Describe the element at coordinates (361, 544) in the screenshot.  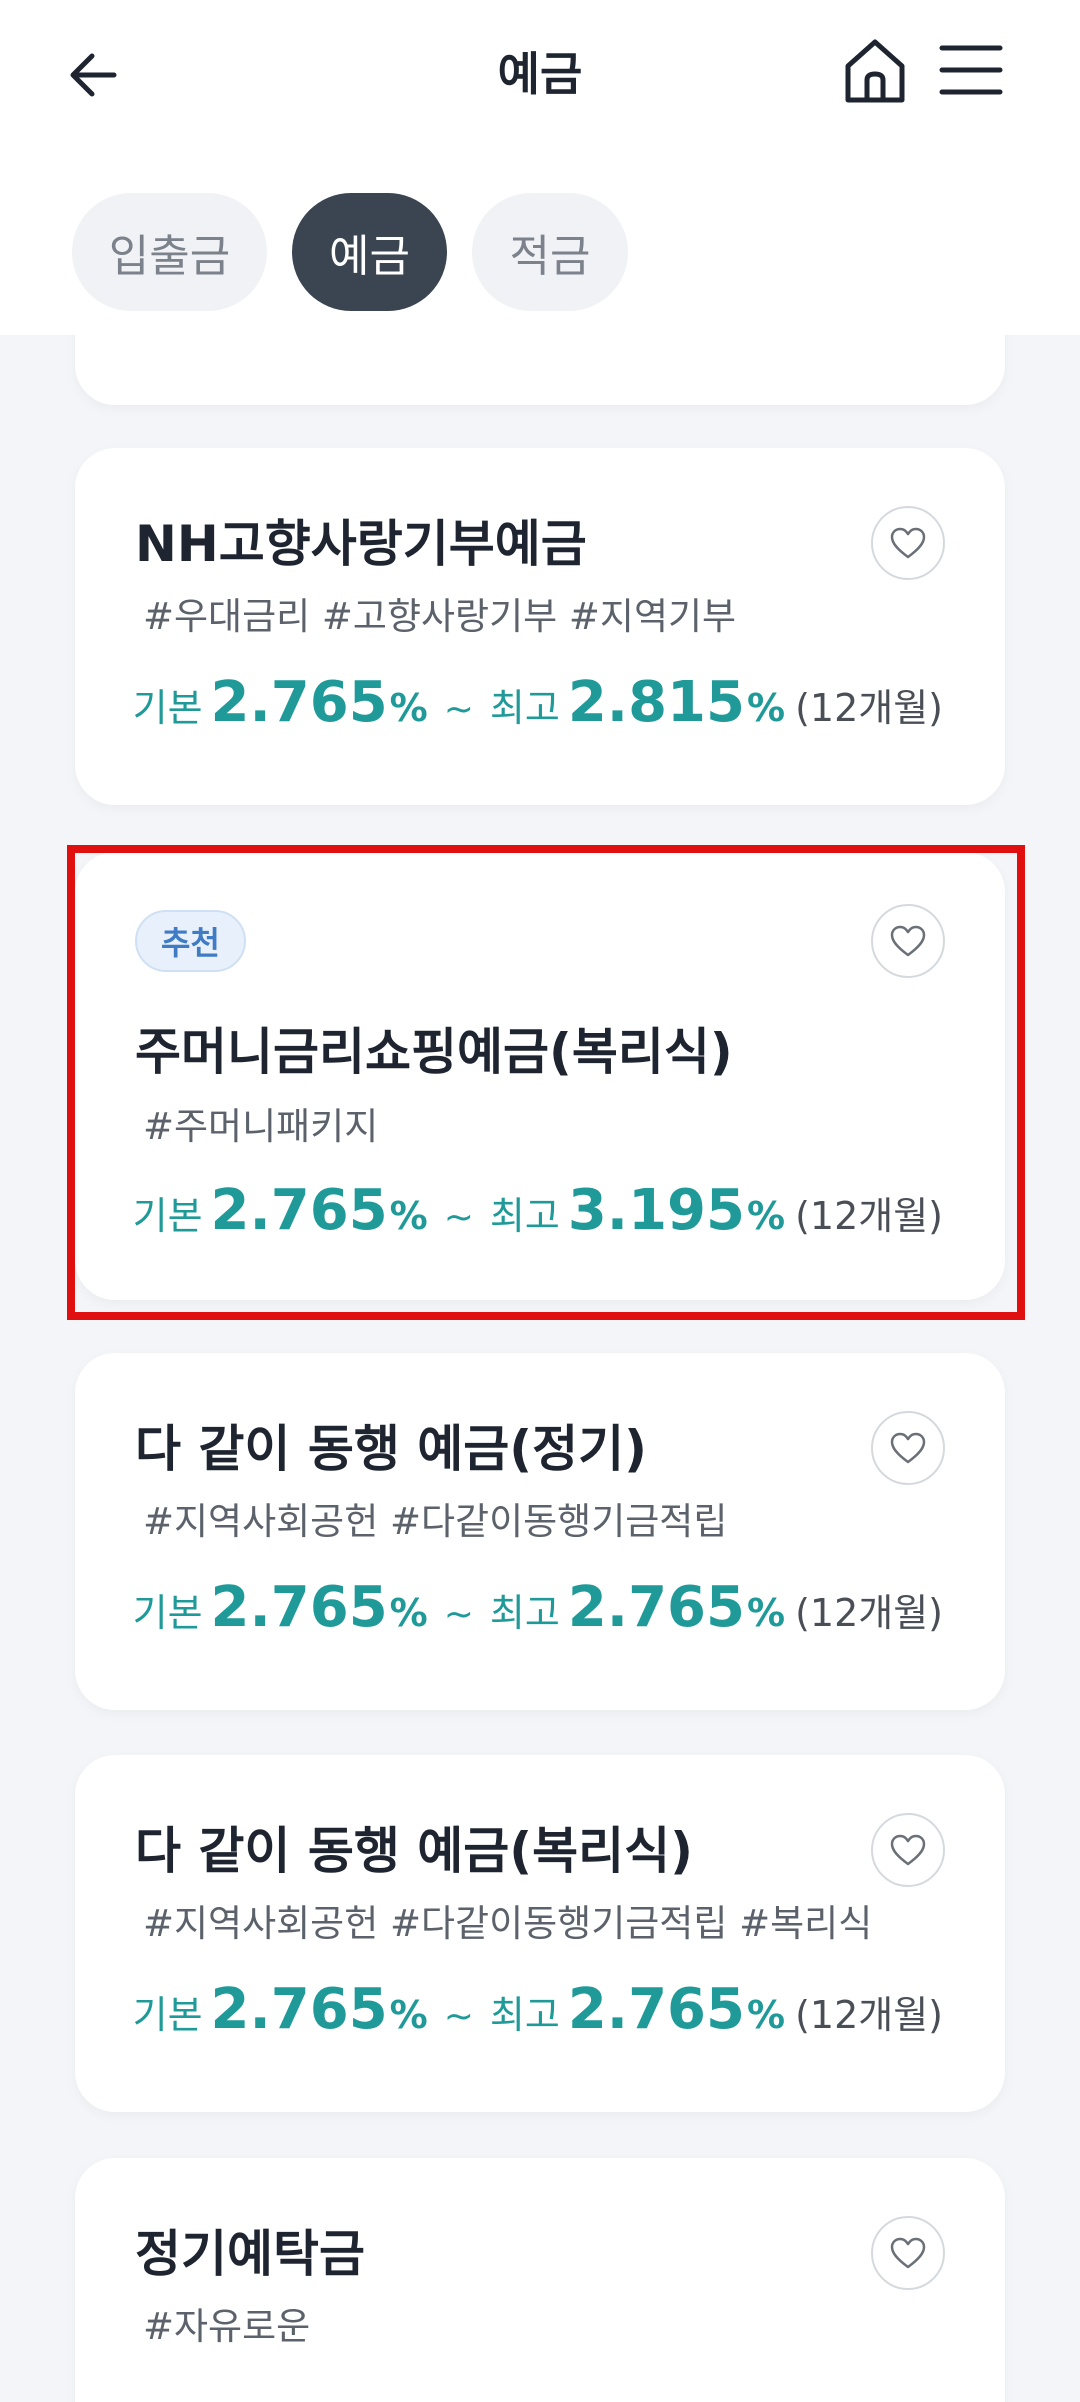
I see `product-name: NH고향사랑기부예금` at that location.